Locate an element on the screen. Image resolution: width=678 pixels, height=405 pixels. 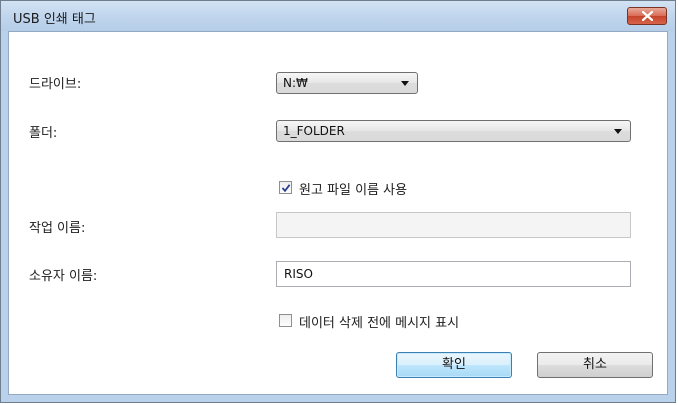
ok-button: 확인 is located at coordinates (454, 365).